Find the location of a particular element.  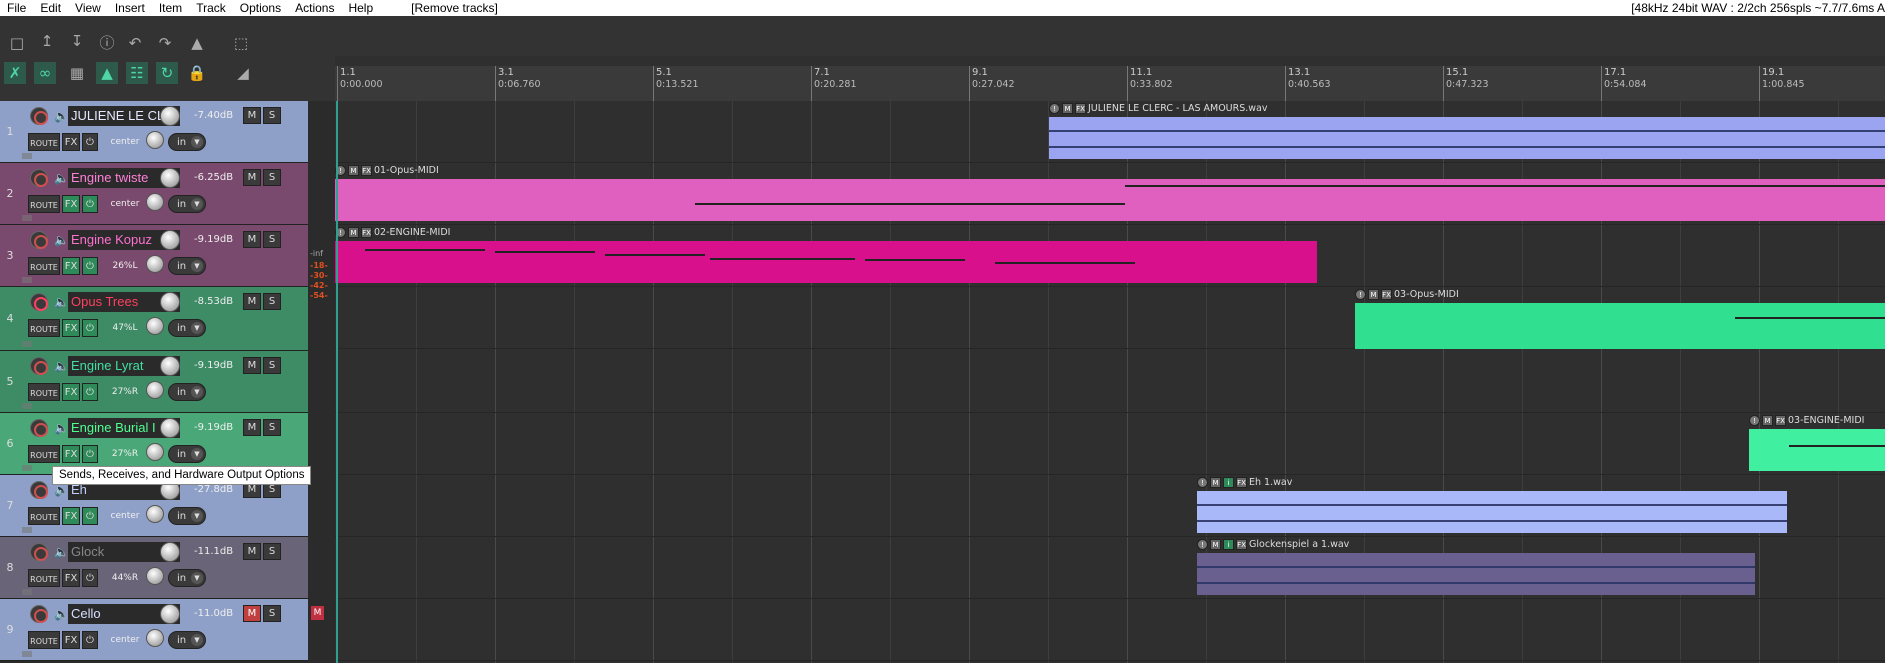

auto-crossfade-icon: ▲ is located at coordinates (107, 73).